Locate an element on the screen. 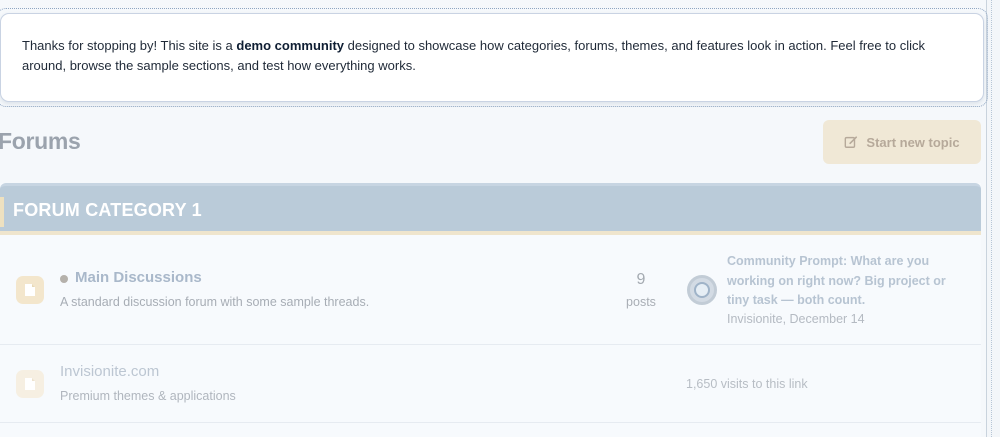  page-title: Forums is located at coordinates (40, 141).